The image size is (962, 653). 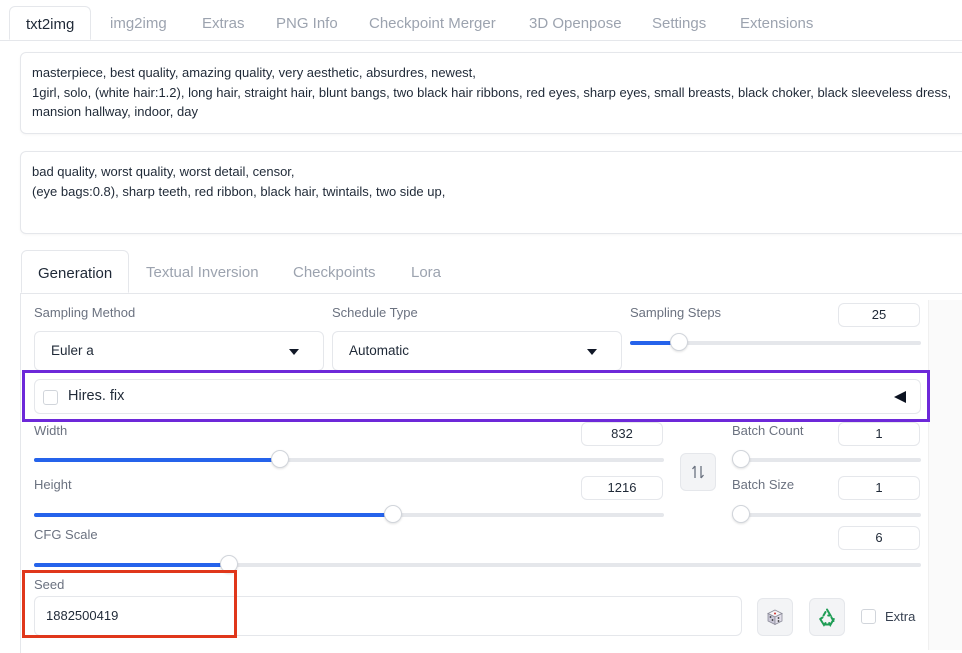 What do you see at coordinates (66, 534) in the screenshot?
I see `cfg-scale-label: CFG Scale` at bounding box center [66, 534].